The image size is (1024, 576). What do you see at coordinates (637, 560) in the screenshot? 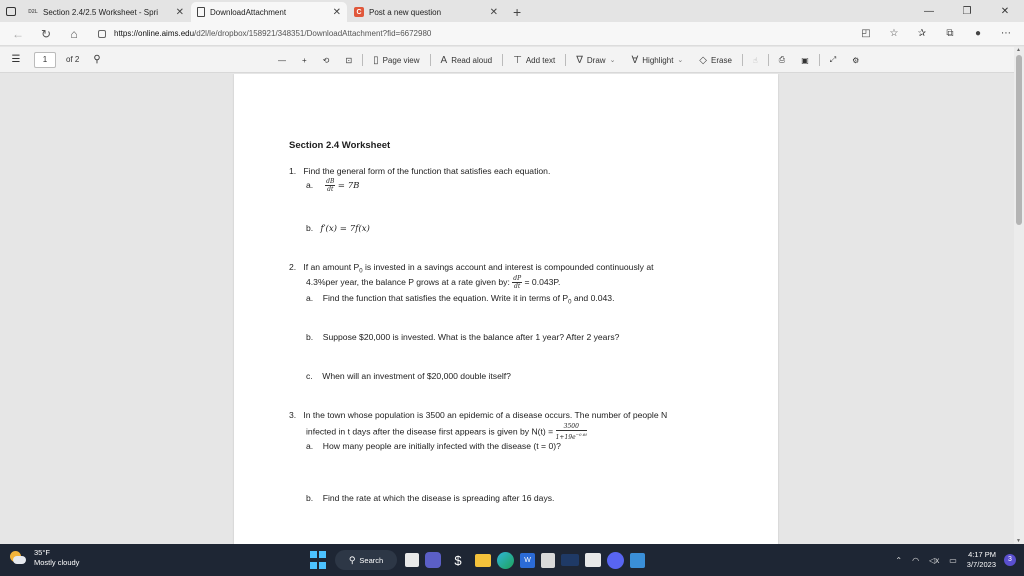
I see `photos-icon` at bounding box center [637, 560].